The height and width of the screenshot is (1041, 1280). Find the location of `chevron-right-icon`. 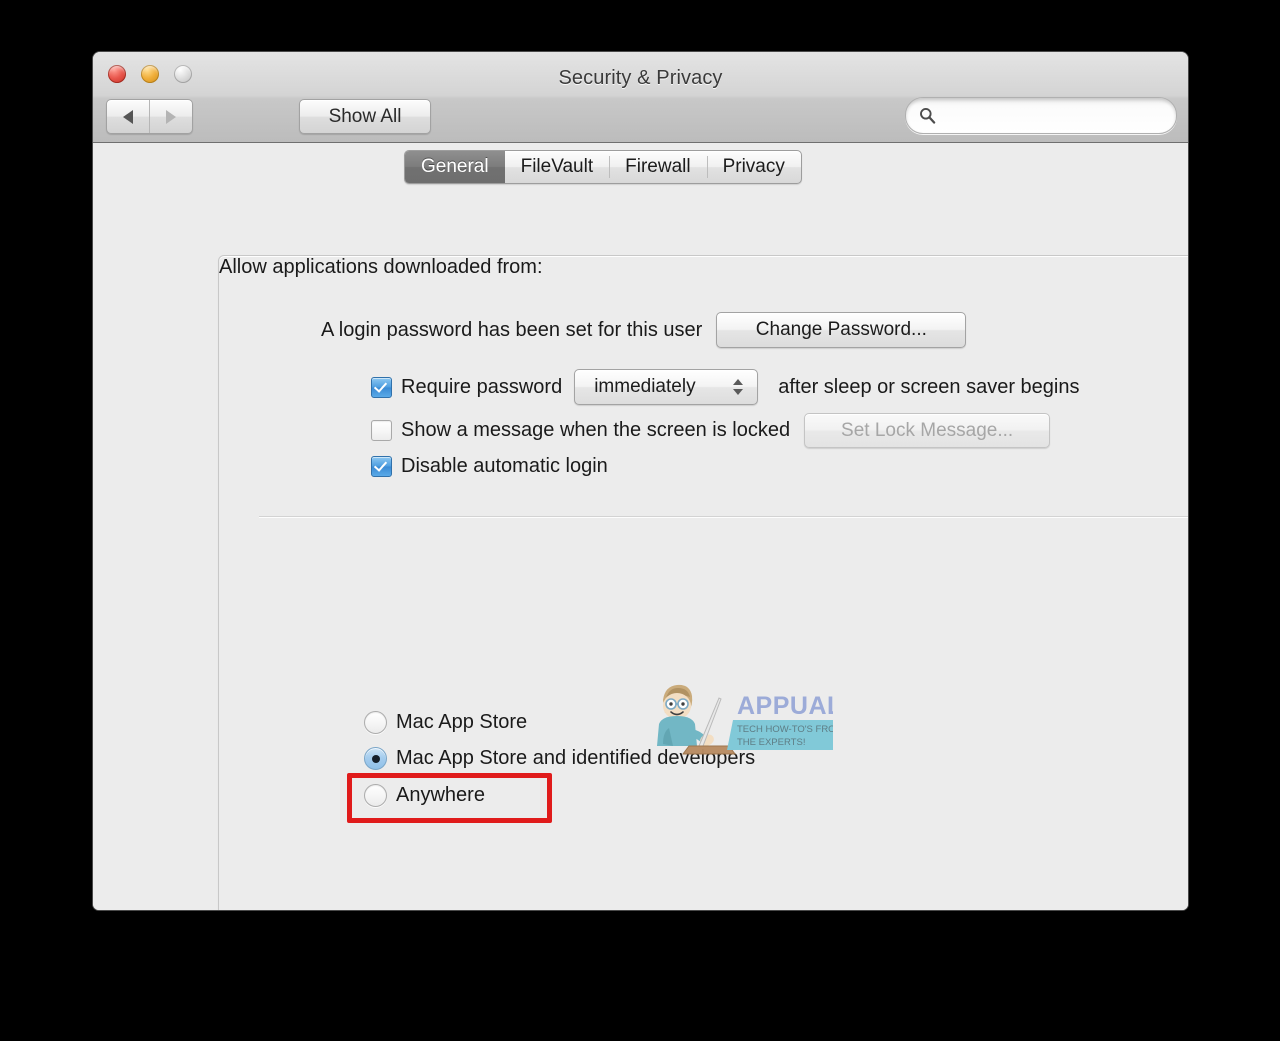

chevron-right-icon is located at coordinates (171, 116).